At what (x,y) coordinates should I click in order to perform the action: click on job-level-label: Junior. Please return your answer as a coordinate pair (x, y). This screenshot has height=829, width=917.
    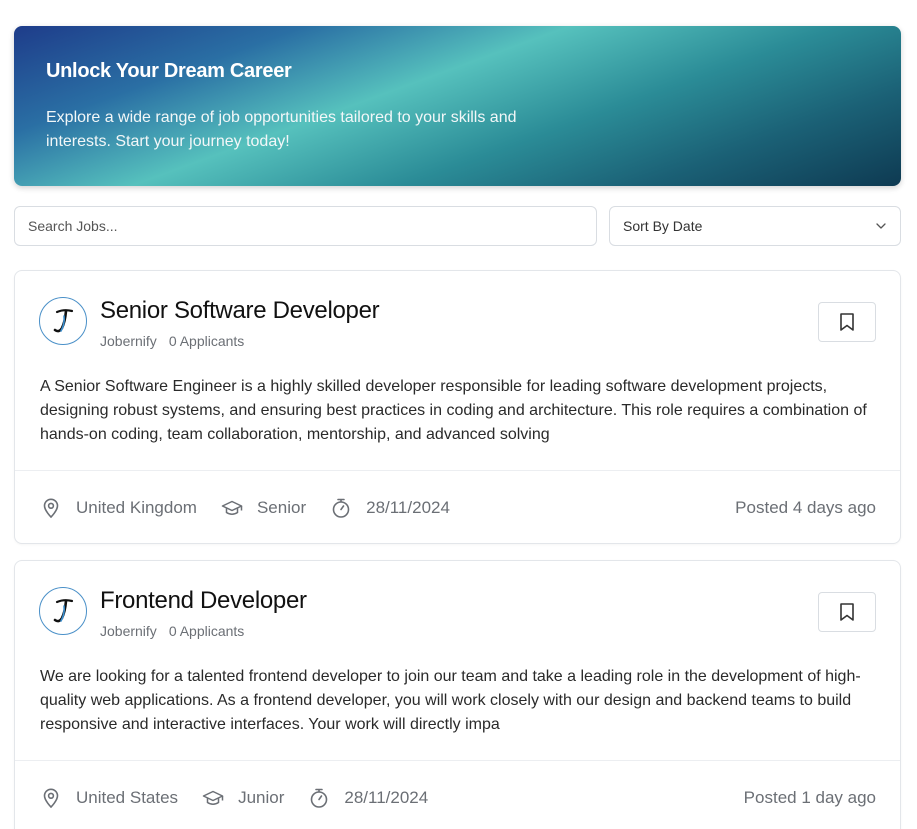
    Looking at the image, I should click on (261, 797).